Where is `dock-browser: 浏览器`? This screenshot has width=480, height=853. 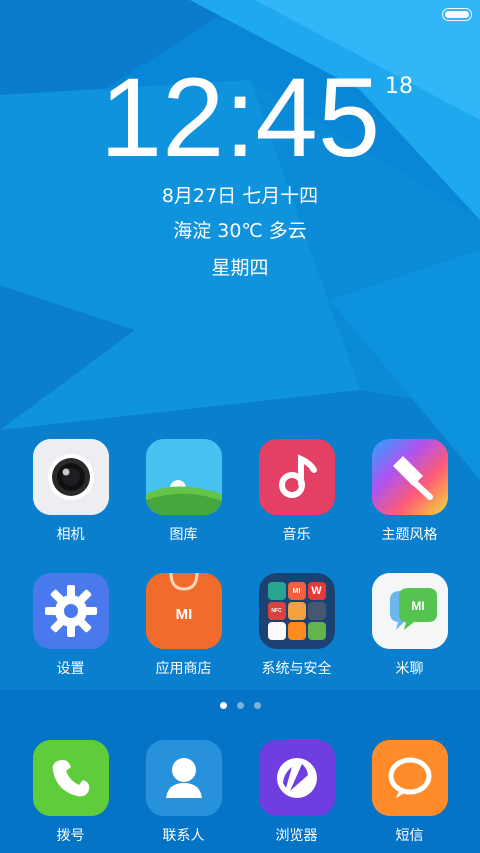 dock-browser: 浏览器 is located at coordinates (296, 792).